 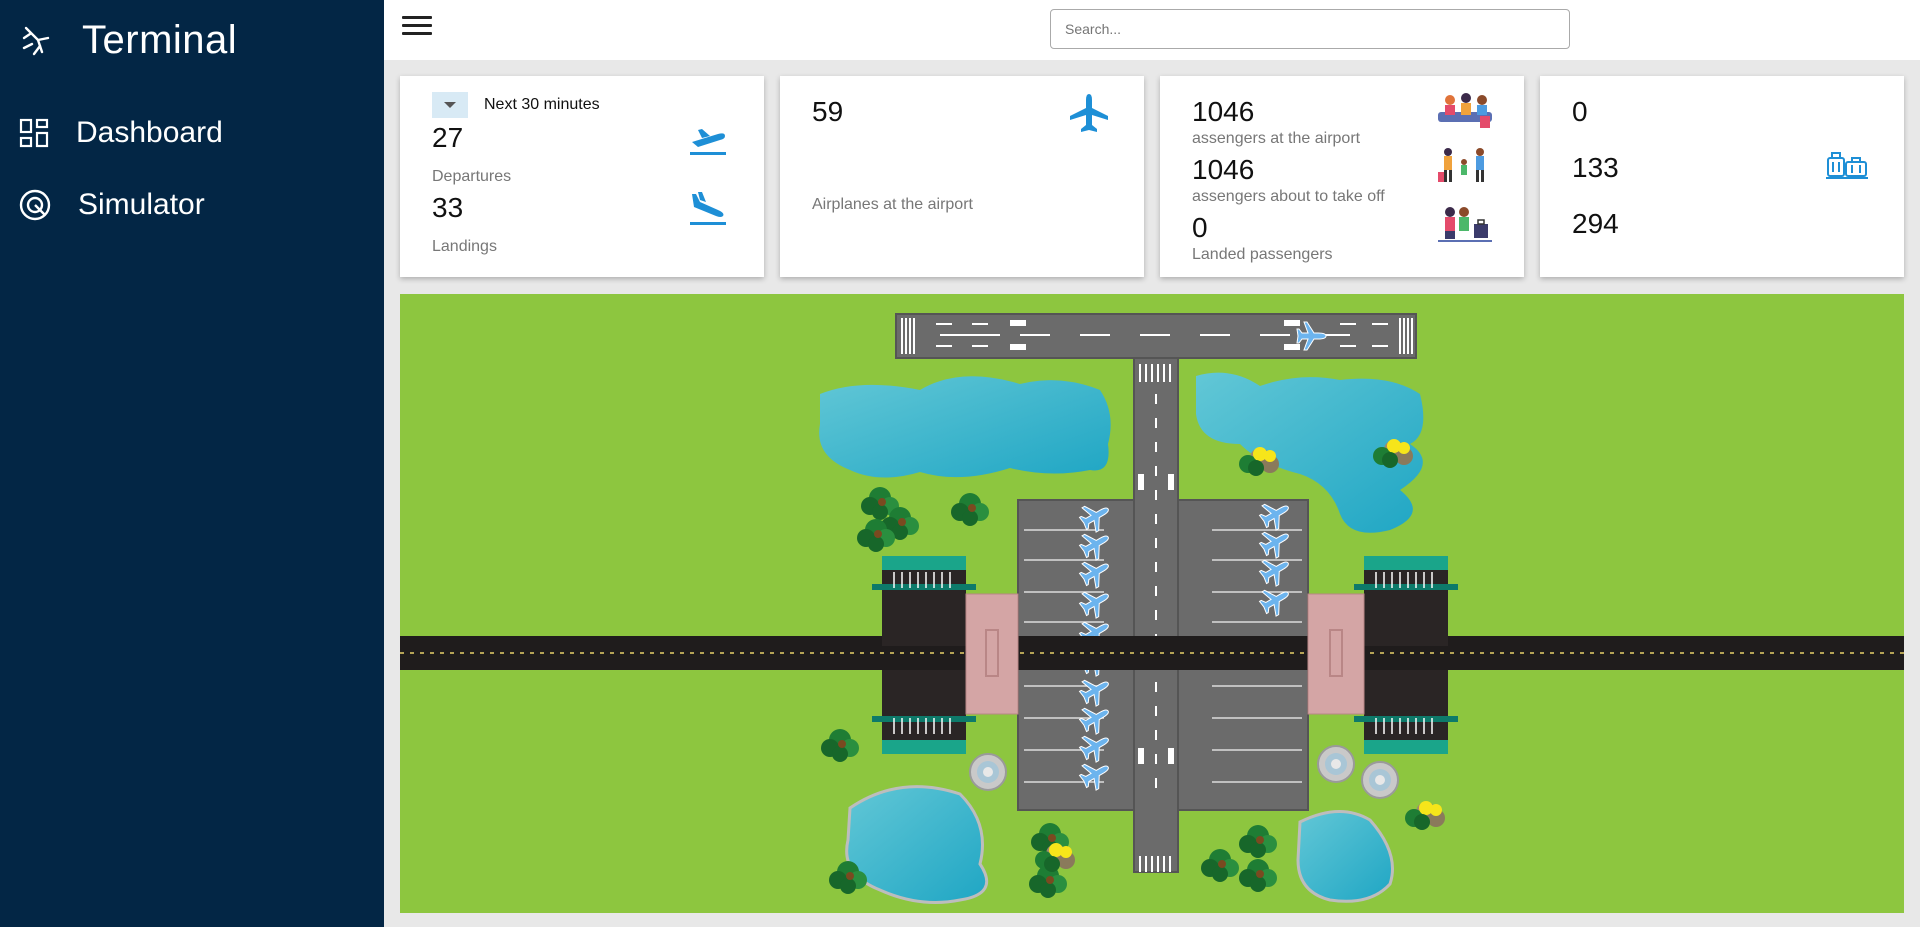 I want to click on luggage-value-2: 133, so click(x=1595, y=167).